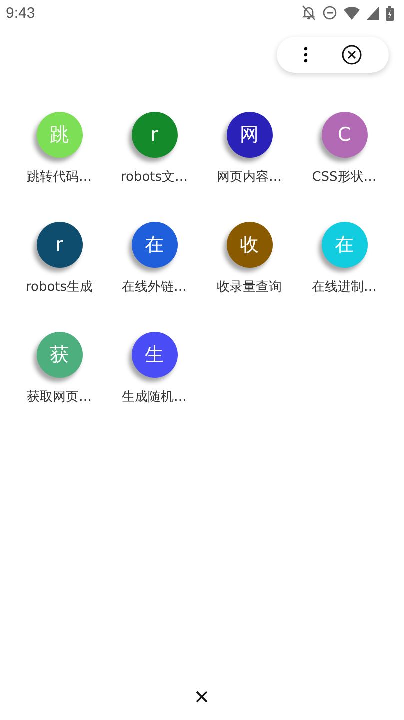 The height and width of the screenshot is (720, 404). What do you see at coordinates (21, 13) in the screenshot?
I see `status-time: 9:43` at bounding box center [21, 13].